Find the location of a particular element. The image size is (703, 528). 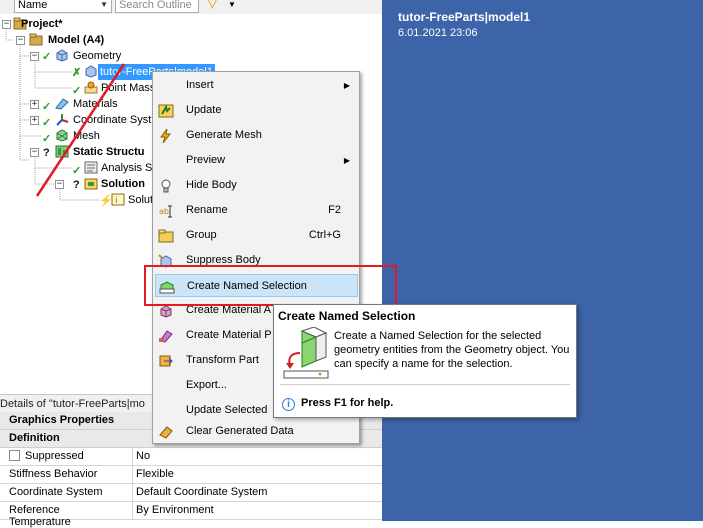

menu-item-label: Create Material P is located at coordinates (229, 335).